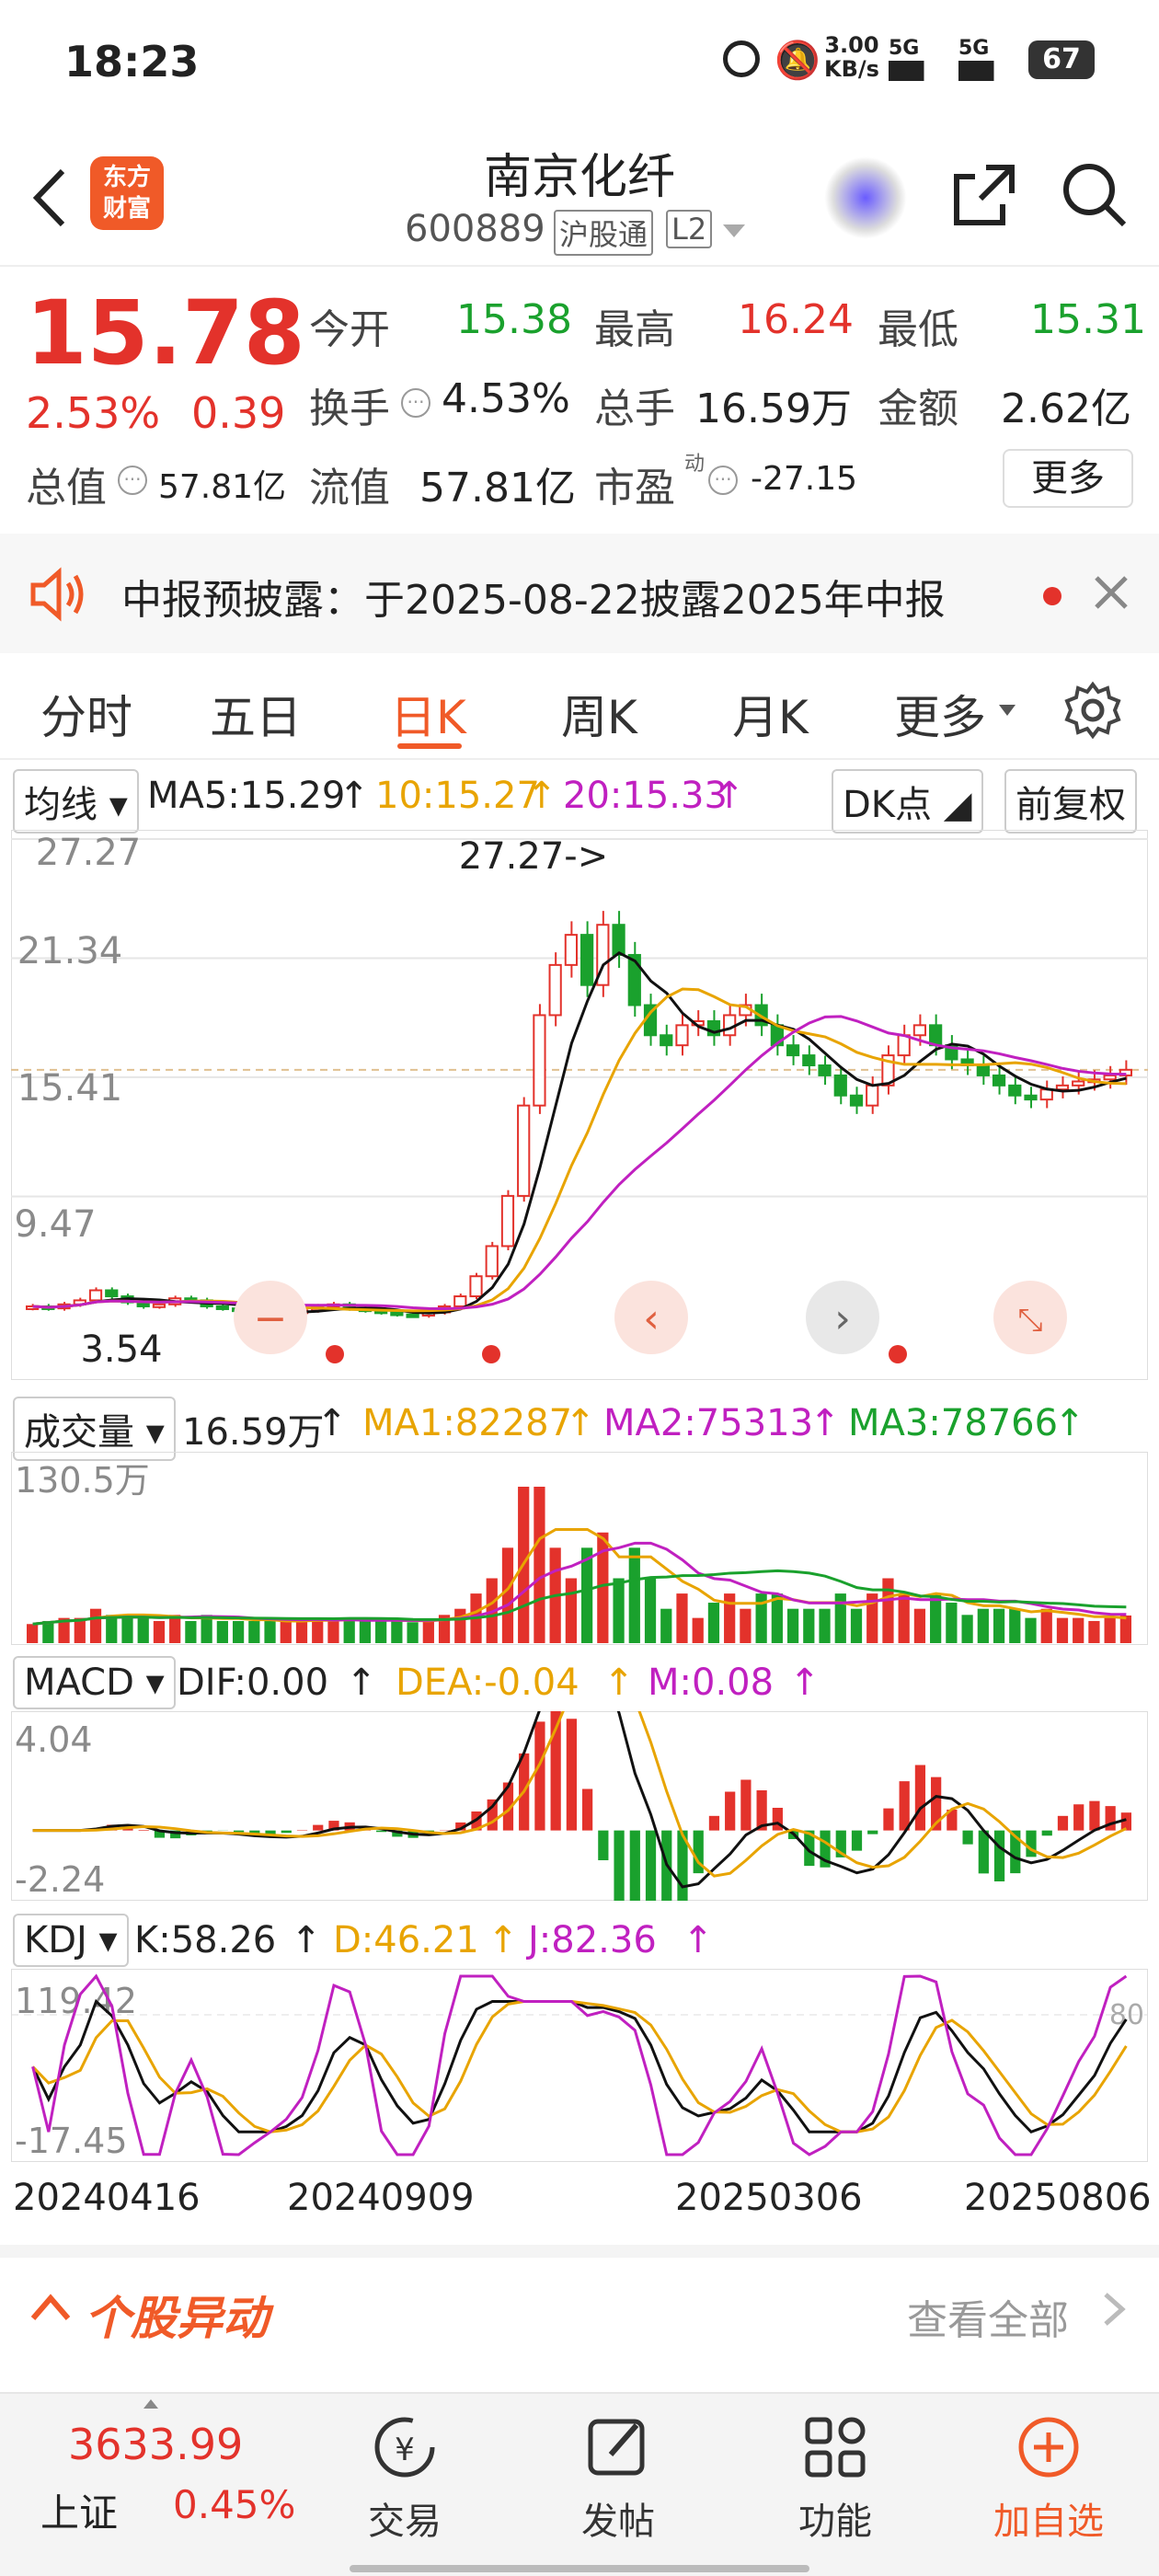 This screenshot has width=1159, height=2576. What do you see at coordinates (1048, 2522) in the screenshot?
I see `add-watchlist-label: 加自选` at bounding box center [1048, 2522].